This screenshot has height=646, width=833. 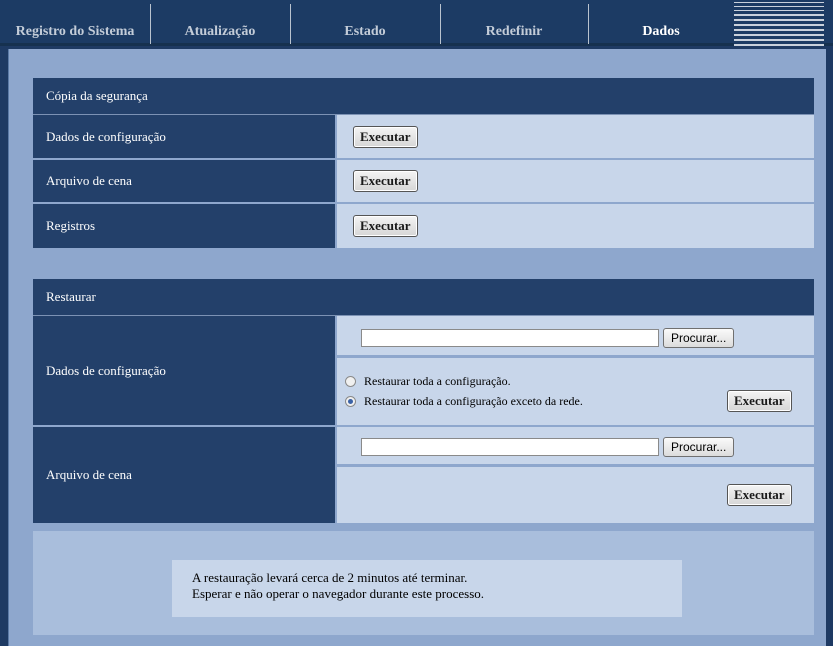 I want to click on backup-logs-cell: Executar, so click(x=575, y=226).